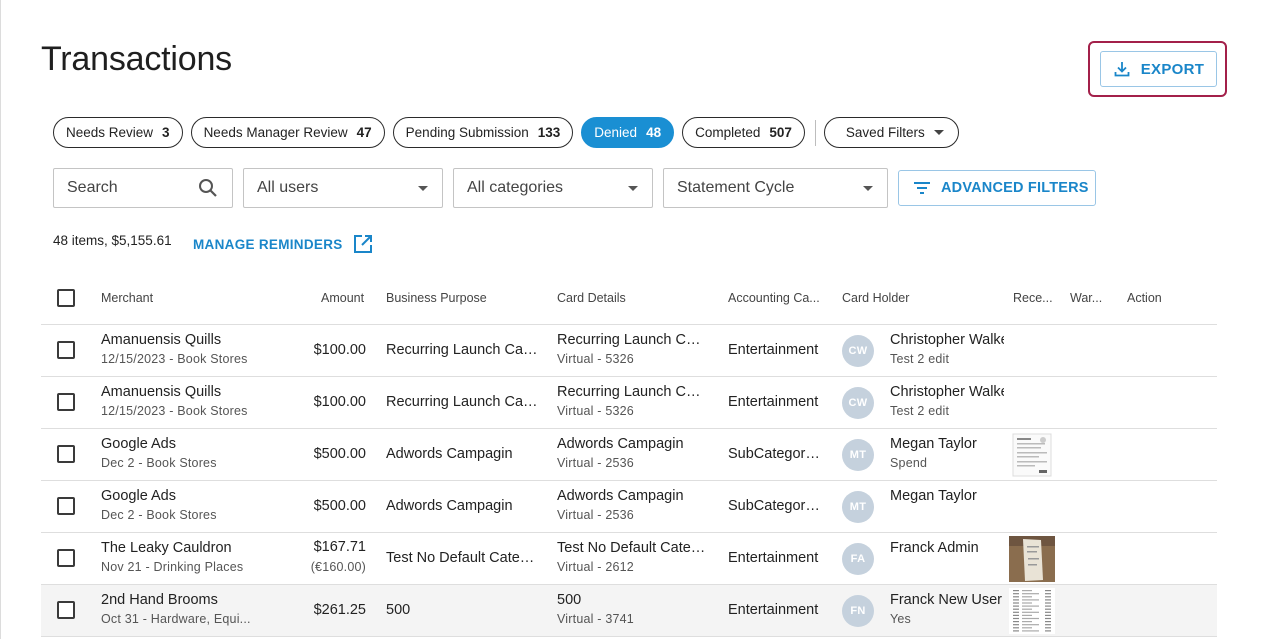 The width and height of the screenshot is (1273, 639). What do you see at coordinates (343, 188) in the screenshot?
I see `users-select: All users` at bounding box center [343, 188].